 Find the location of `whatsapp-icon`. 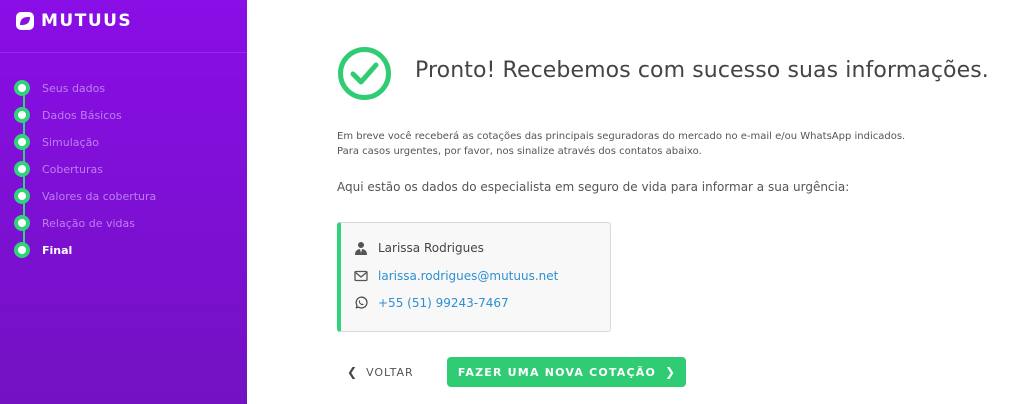

whatsapp-icon is located at coordinates (361, 303).